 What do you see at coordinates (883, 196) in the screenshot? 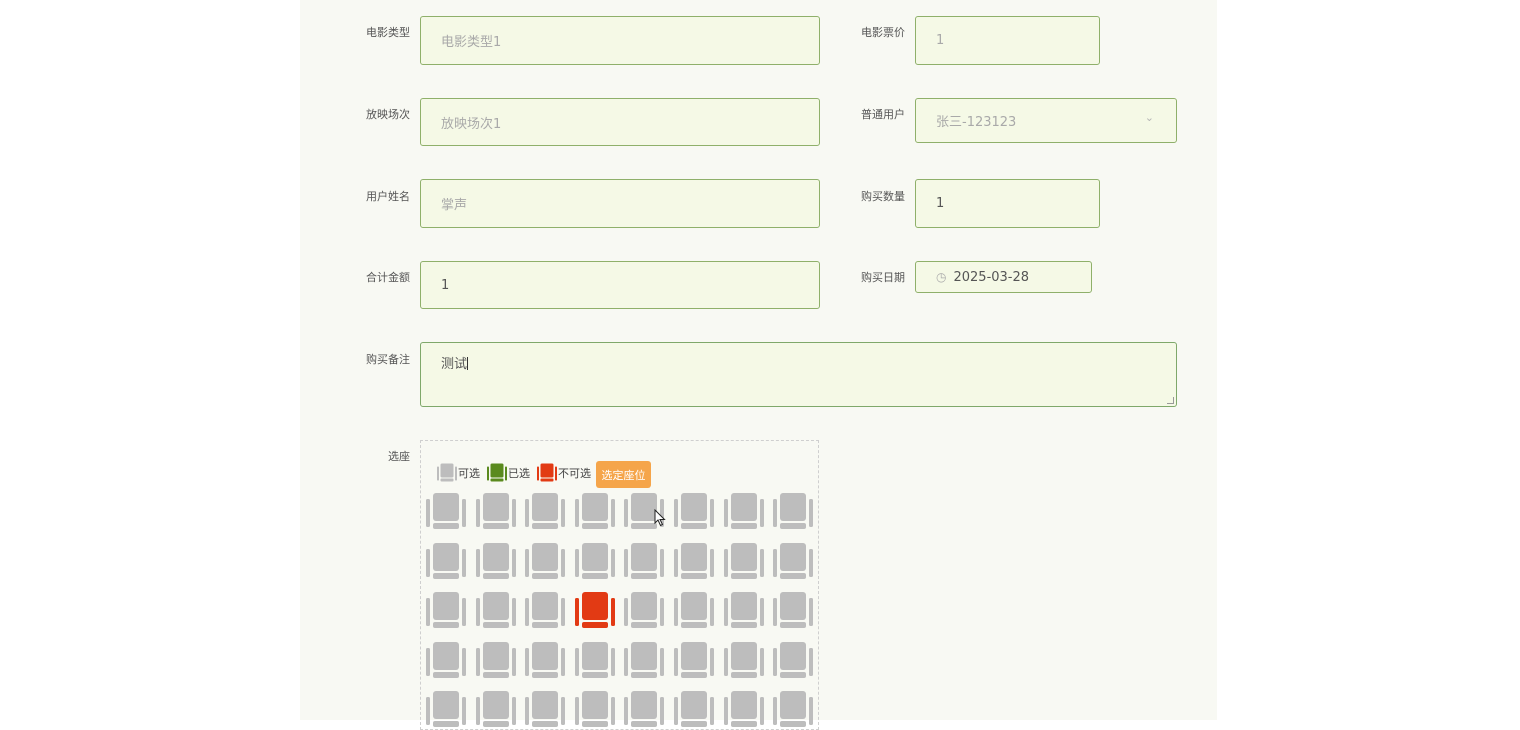
I see `quantity-label: 购买数量` at bounding box center [883, 196].